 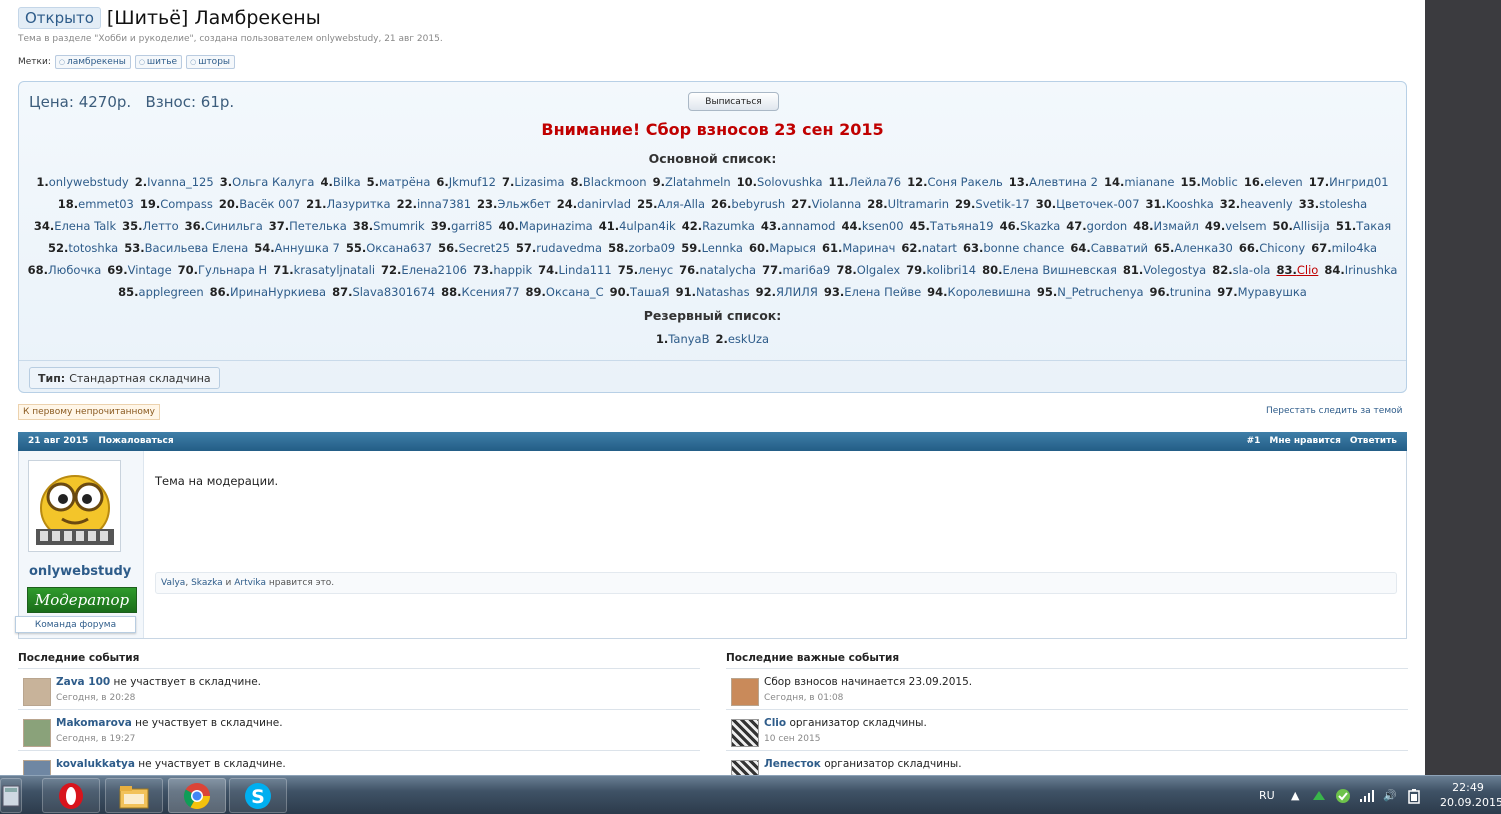 What do you see at coordinates (952, 226) in the screenshot?
I see `member-link: 45.Татьяна19` at bounding box center [952, 226].